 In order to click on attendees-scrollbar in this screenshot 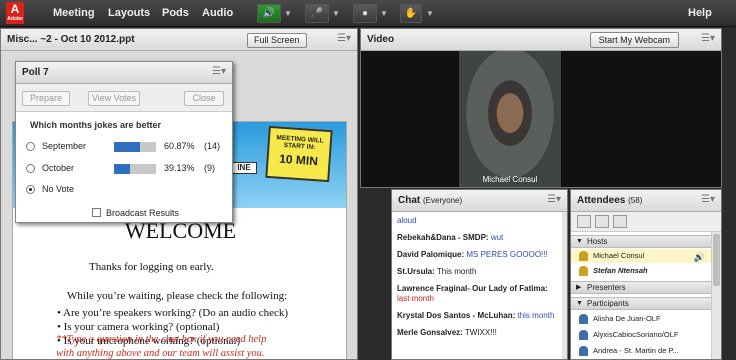, I will do `click(716, 295)`.